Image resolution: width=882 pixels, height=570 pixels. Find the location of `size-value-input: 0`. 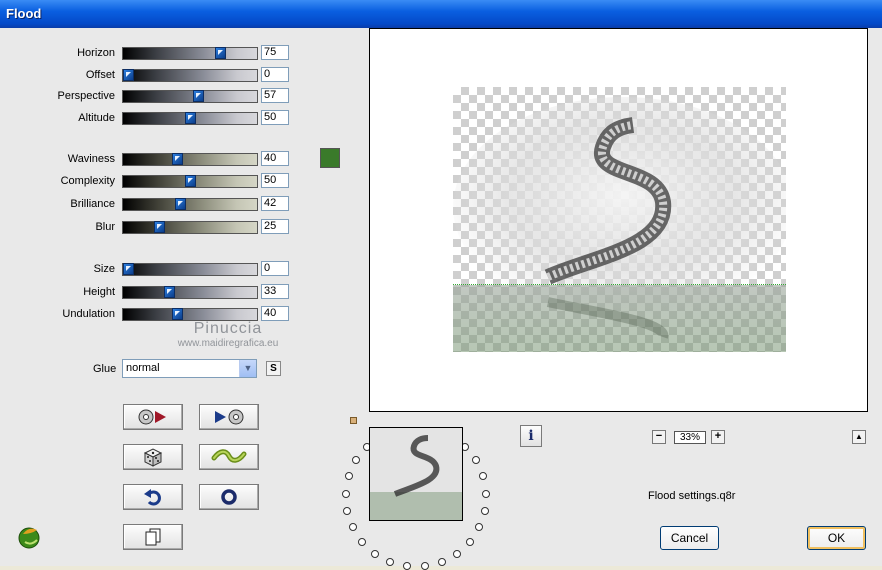

size-value-input: 0 is located at coordinates (275, 268).